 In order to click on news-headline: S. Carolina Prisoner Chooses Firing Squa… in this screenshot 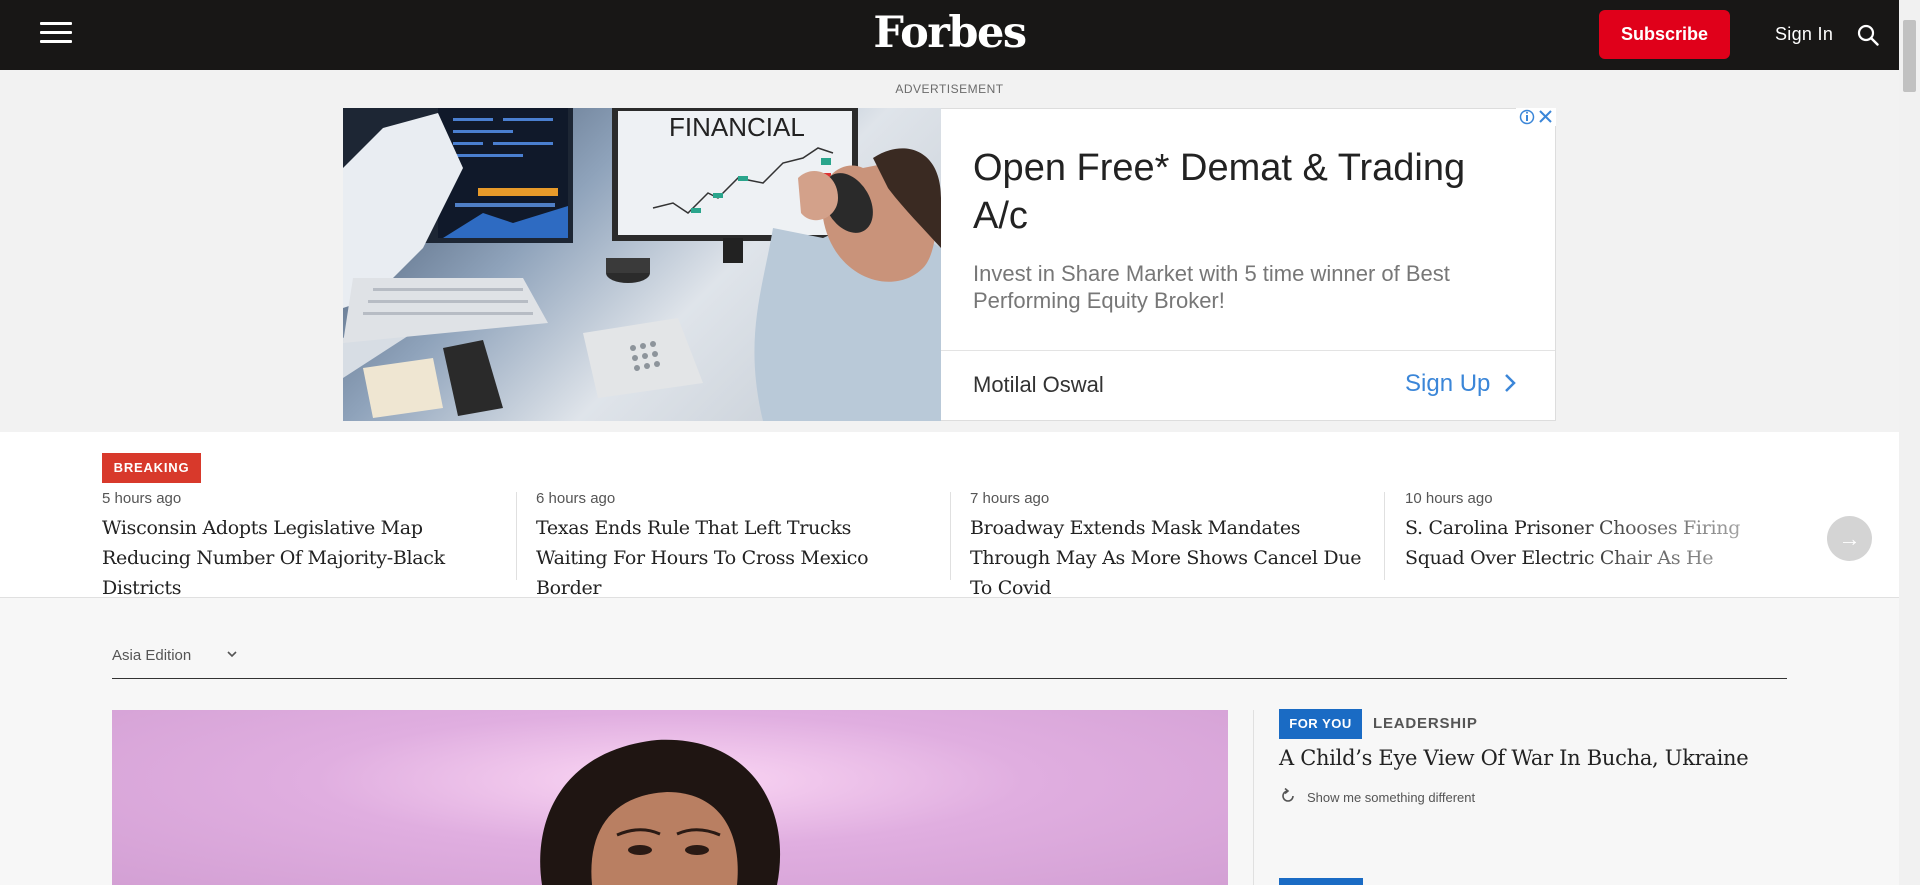, I will do `click(1595, 543)`.